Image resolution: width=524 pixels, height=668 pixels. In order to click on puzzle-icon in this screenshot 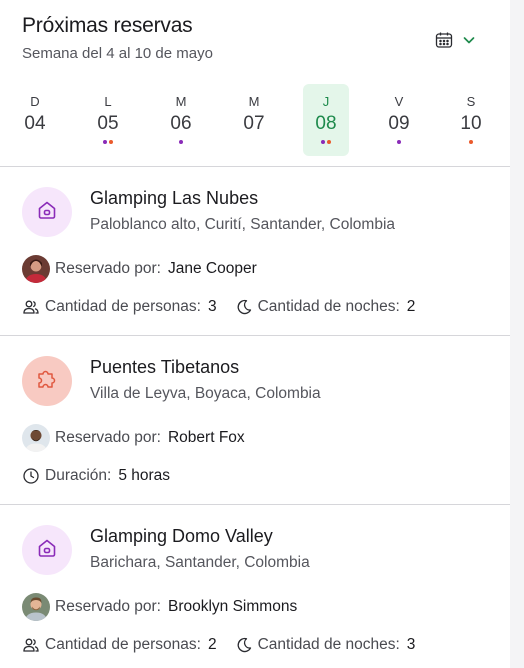, I will do `click(47, 381)`.